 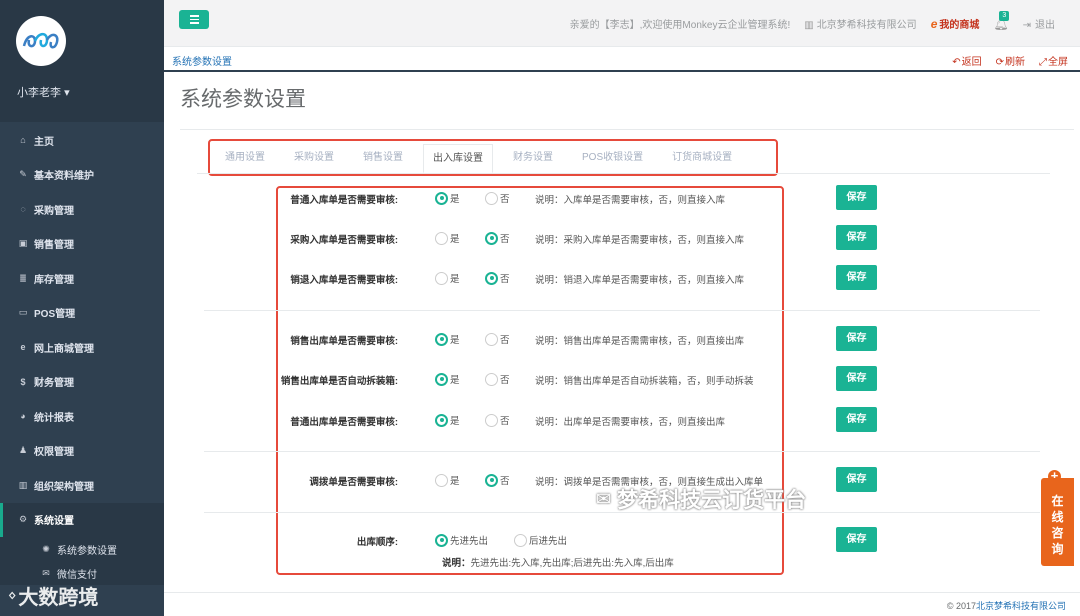 What do you see at coordinates (1057, 522) in the screenshot?
I see `online-consult-button: 在 线 咨 询` at bounding box center [1057, 522].